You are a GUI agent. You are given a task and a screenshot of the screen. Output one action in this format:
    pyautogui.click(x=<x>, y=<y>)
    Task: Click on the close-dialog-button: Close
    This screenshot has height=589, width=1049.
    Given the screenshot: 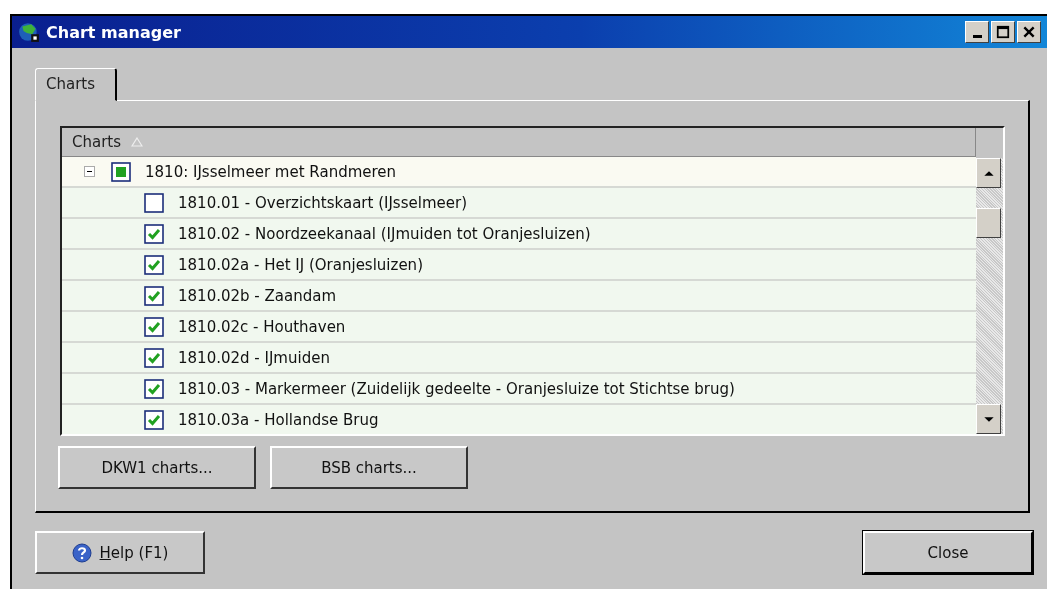 What is the action you would take?
    pyautogui.click(x=948, y=552)
    